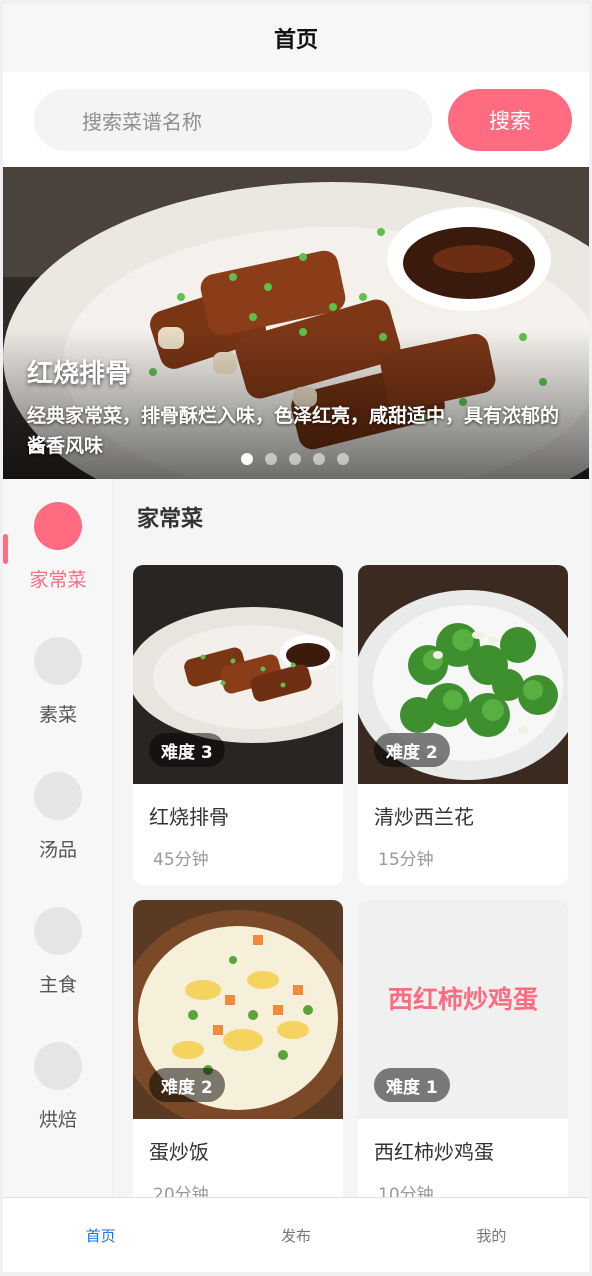  I want to click on recipe-card: 西红柿炒鸡蛋 难度 1 西红柿炒鸡蛋 10分钟, so click(463, 1049).